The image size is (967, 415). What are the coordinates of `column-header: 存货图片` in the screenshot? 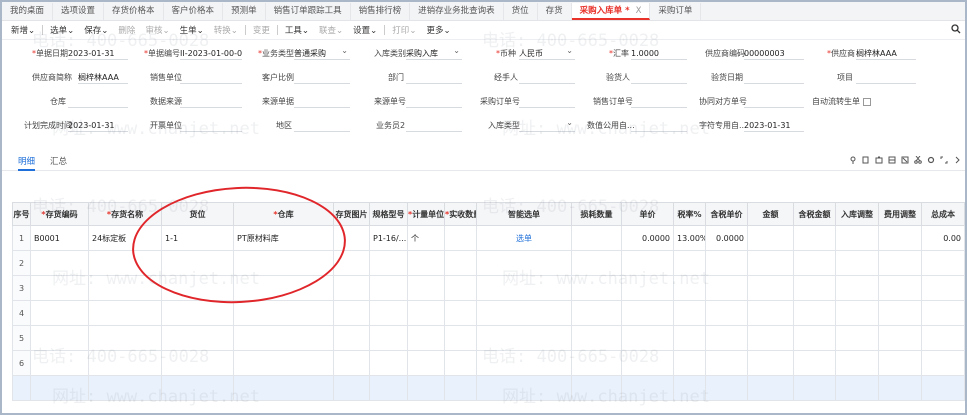 It's located at (351, 214).